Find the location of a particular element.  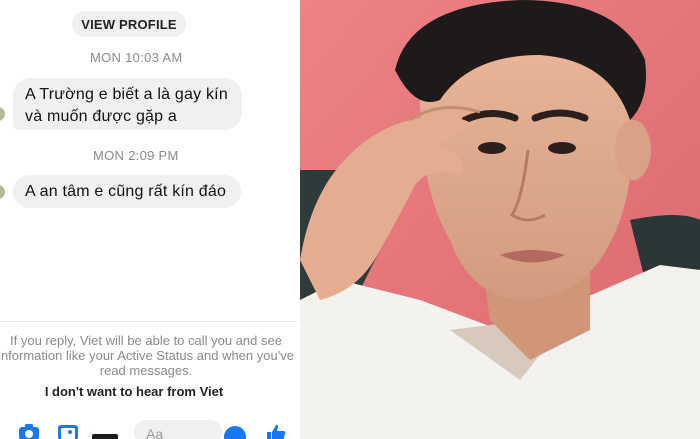

message-input: Aa is located at coordinates (178, 429).